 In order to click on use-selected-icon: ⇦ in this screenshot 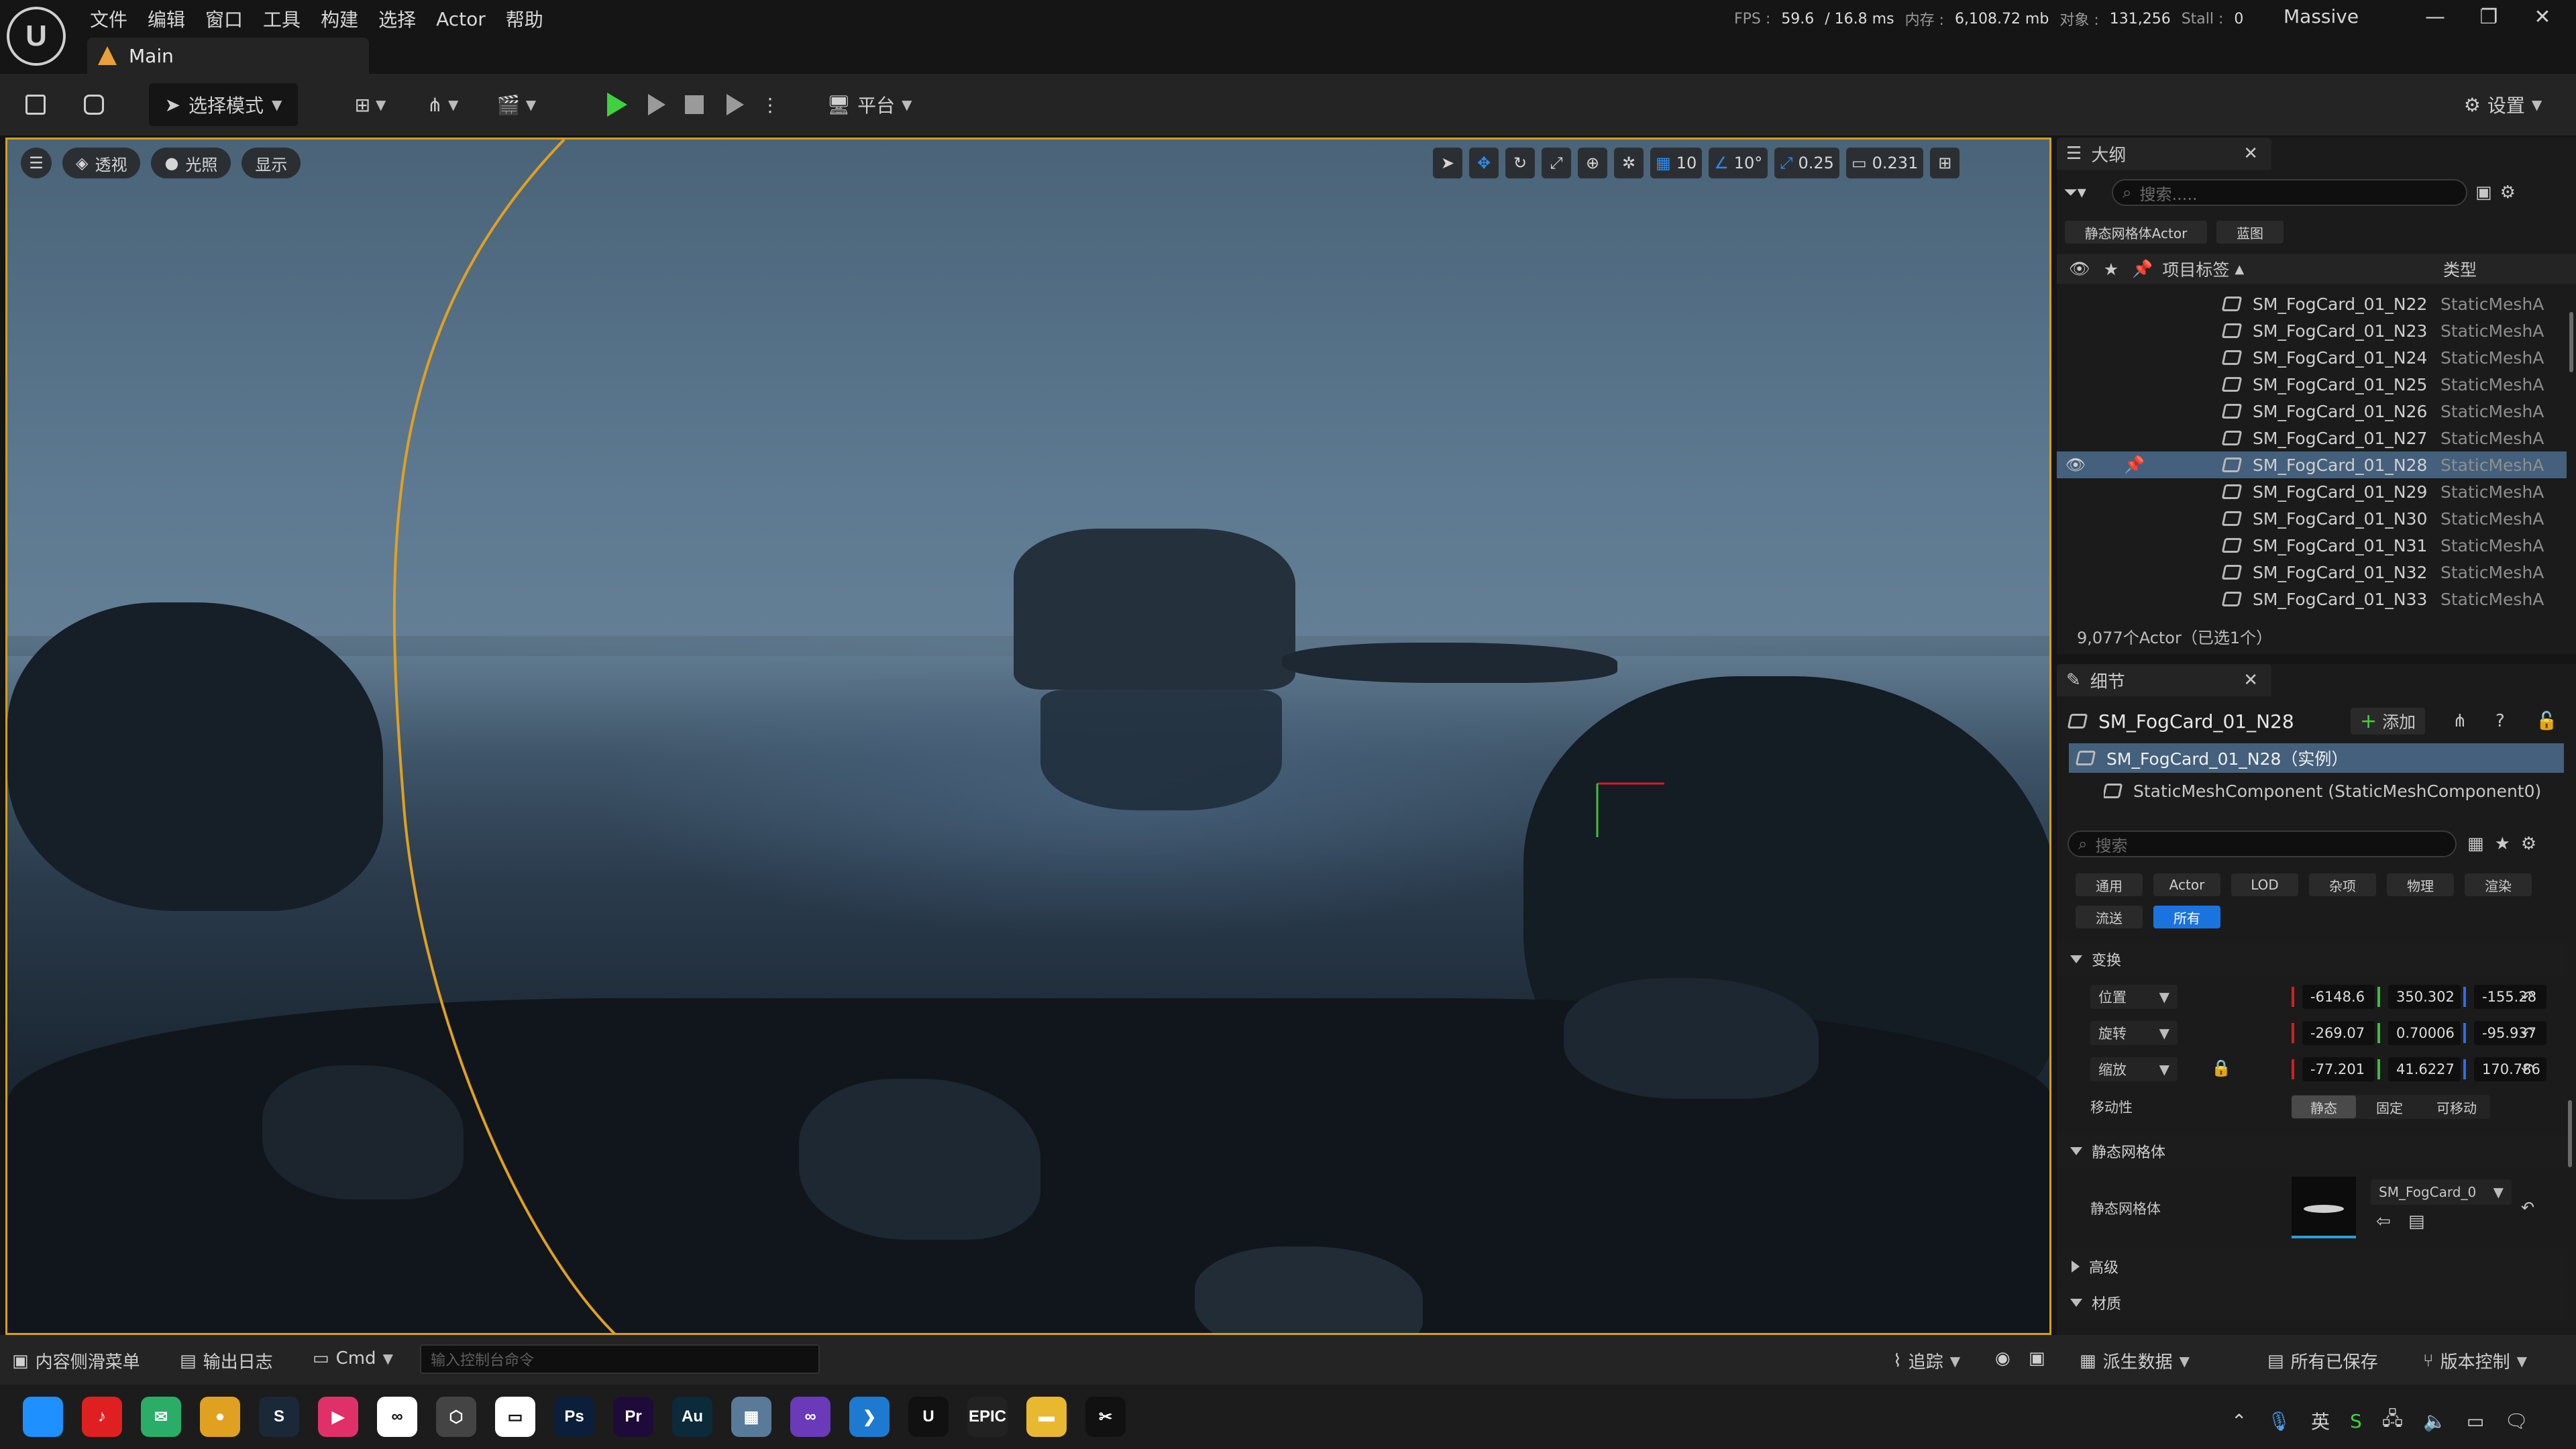, I will do `click(2383, 1222)`.